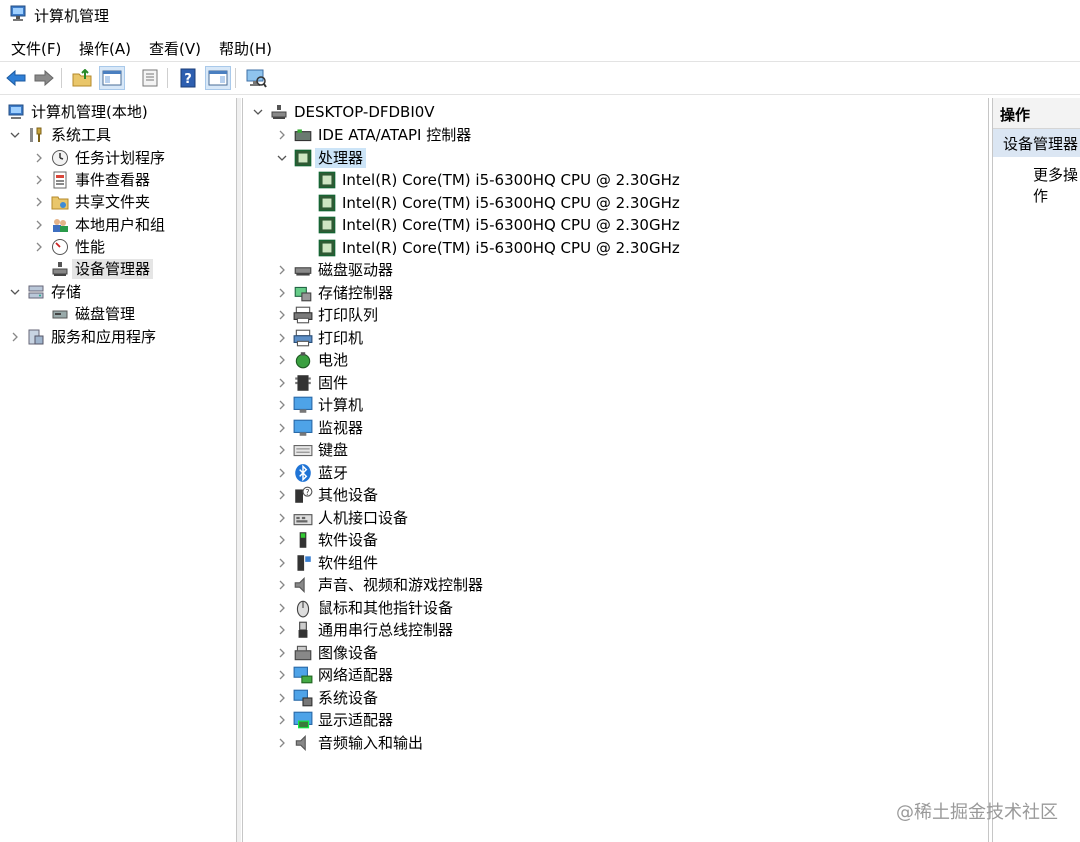 This screenshot has width=1080, height=842. I want to click on device-category: 键盘, so click(311, 450).